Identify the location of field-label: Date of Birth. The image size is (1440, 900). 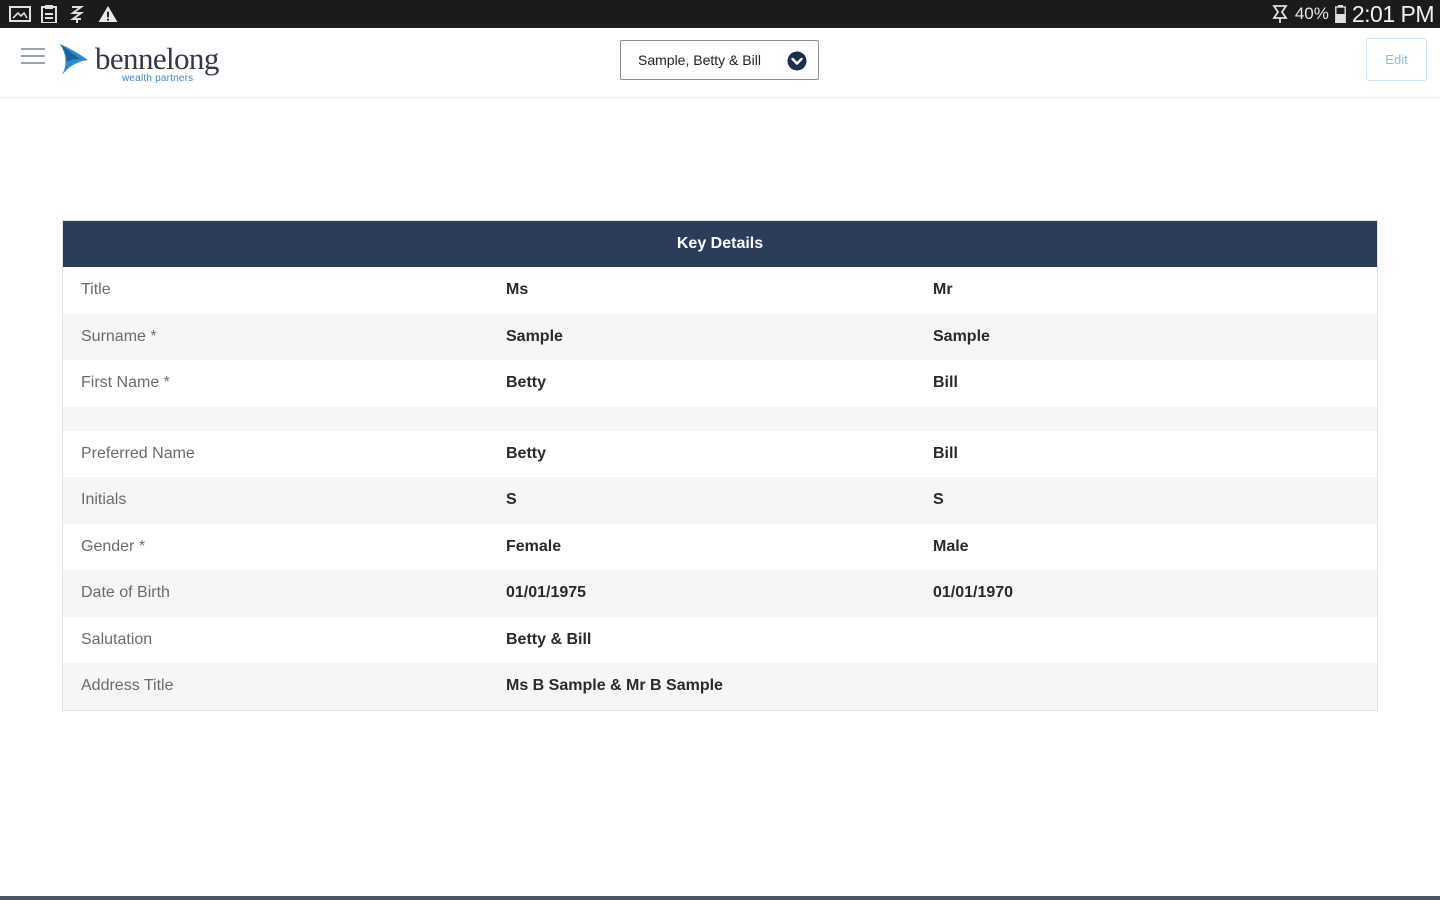
(125, 593).